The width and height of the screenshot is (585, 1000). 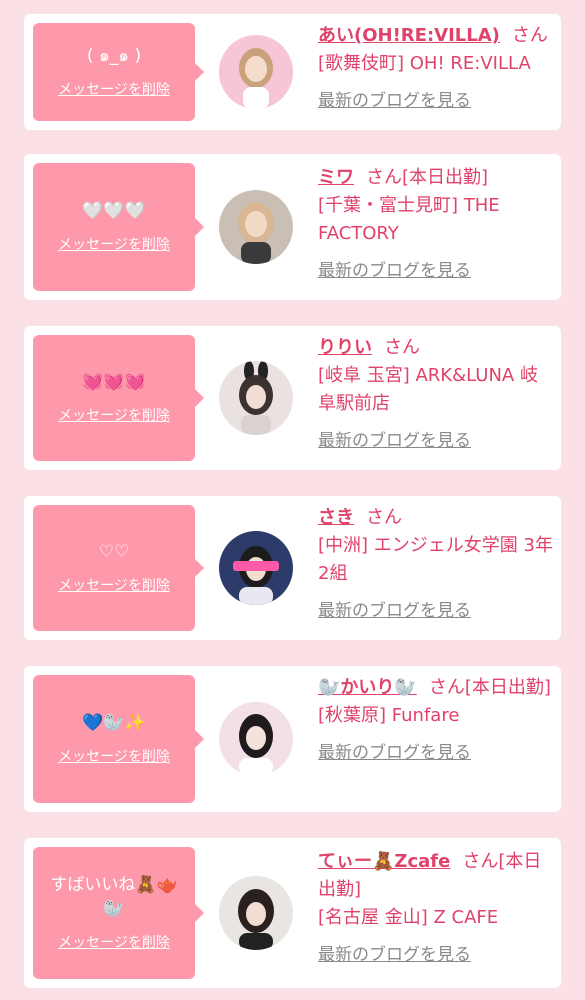 What do you see at coordinates (428, 389) in the screenshot?
I see `shop-name: [岐阜 玉宮] ARK&LUNA 岐阜駅前店` at bounding box center [428, 389].